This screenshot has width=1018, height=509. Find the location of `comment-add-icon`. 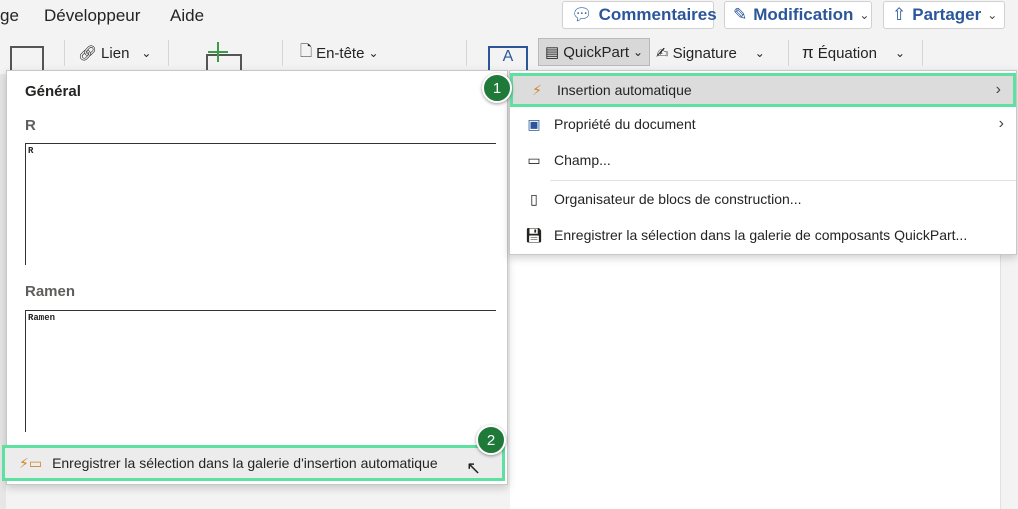

comment-add-icon is located at coordinates (224, 55).